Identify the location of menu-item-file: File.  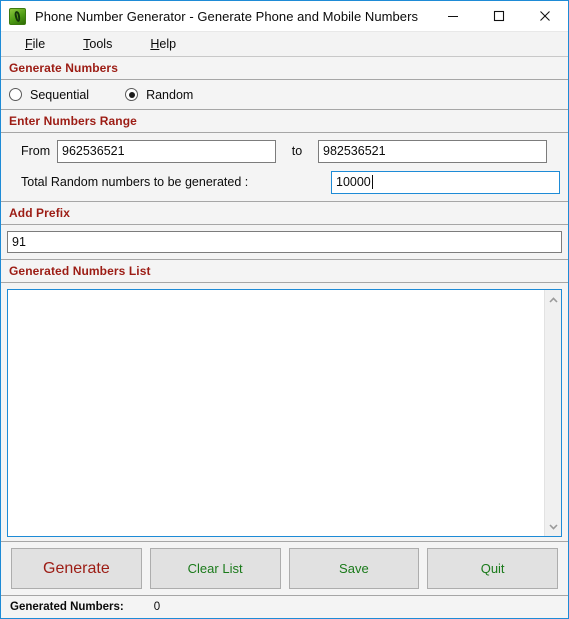
(35, 44).